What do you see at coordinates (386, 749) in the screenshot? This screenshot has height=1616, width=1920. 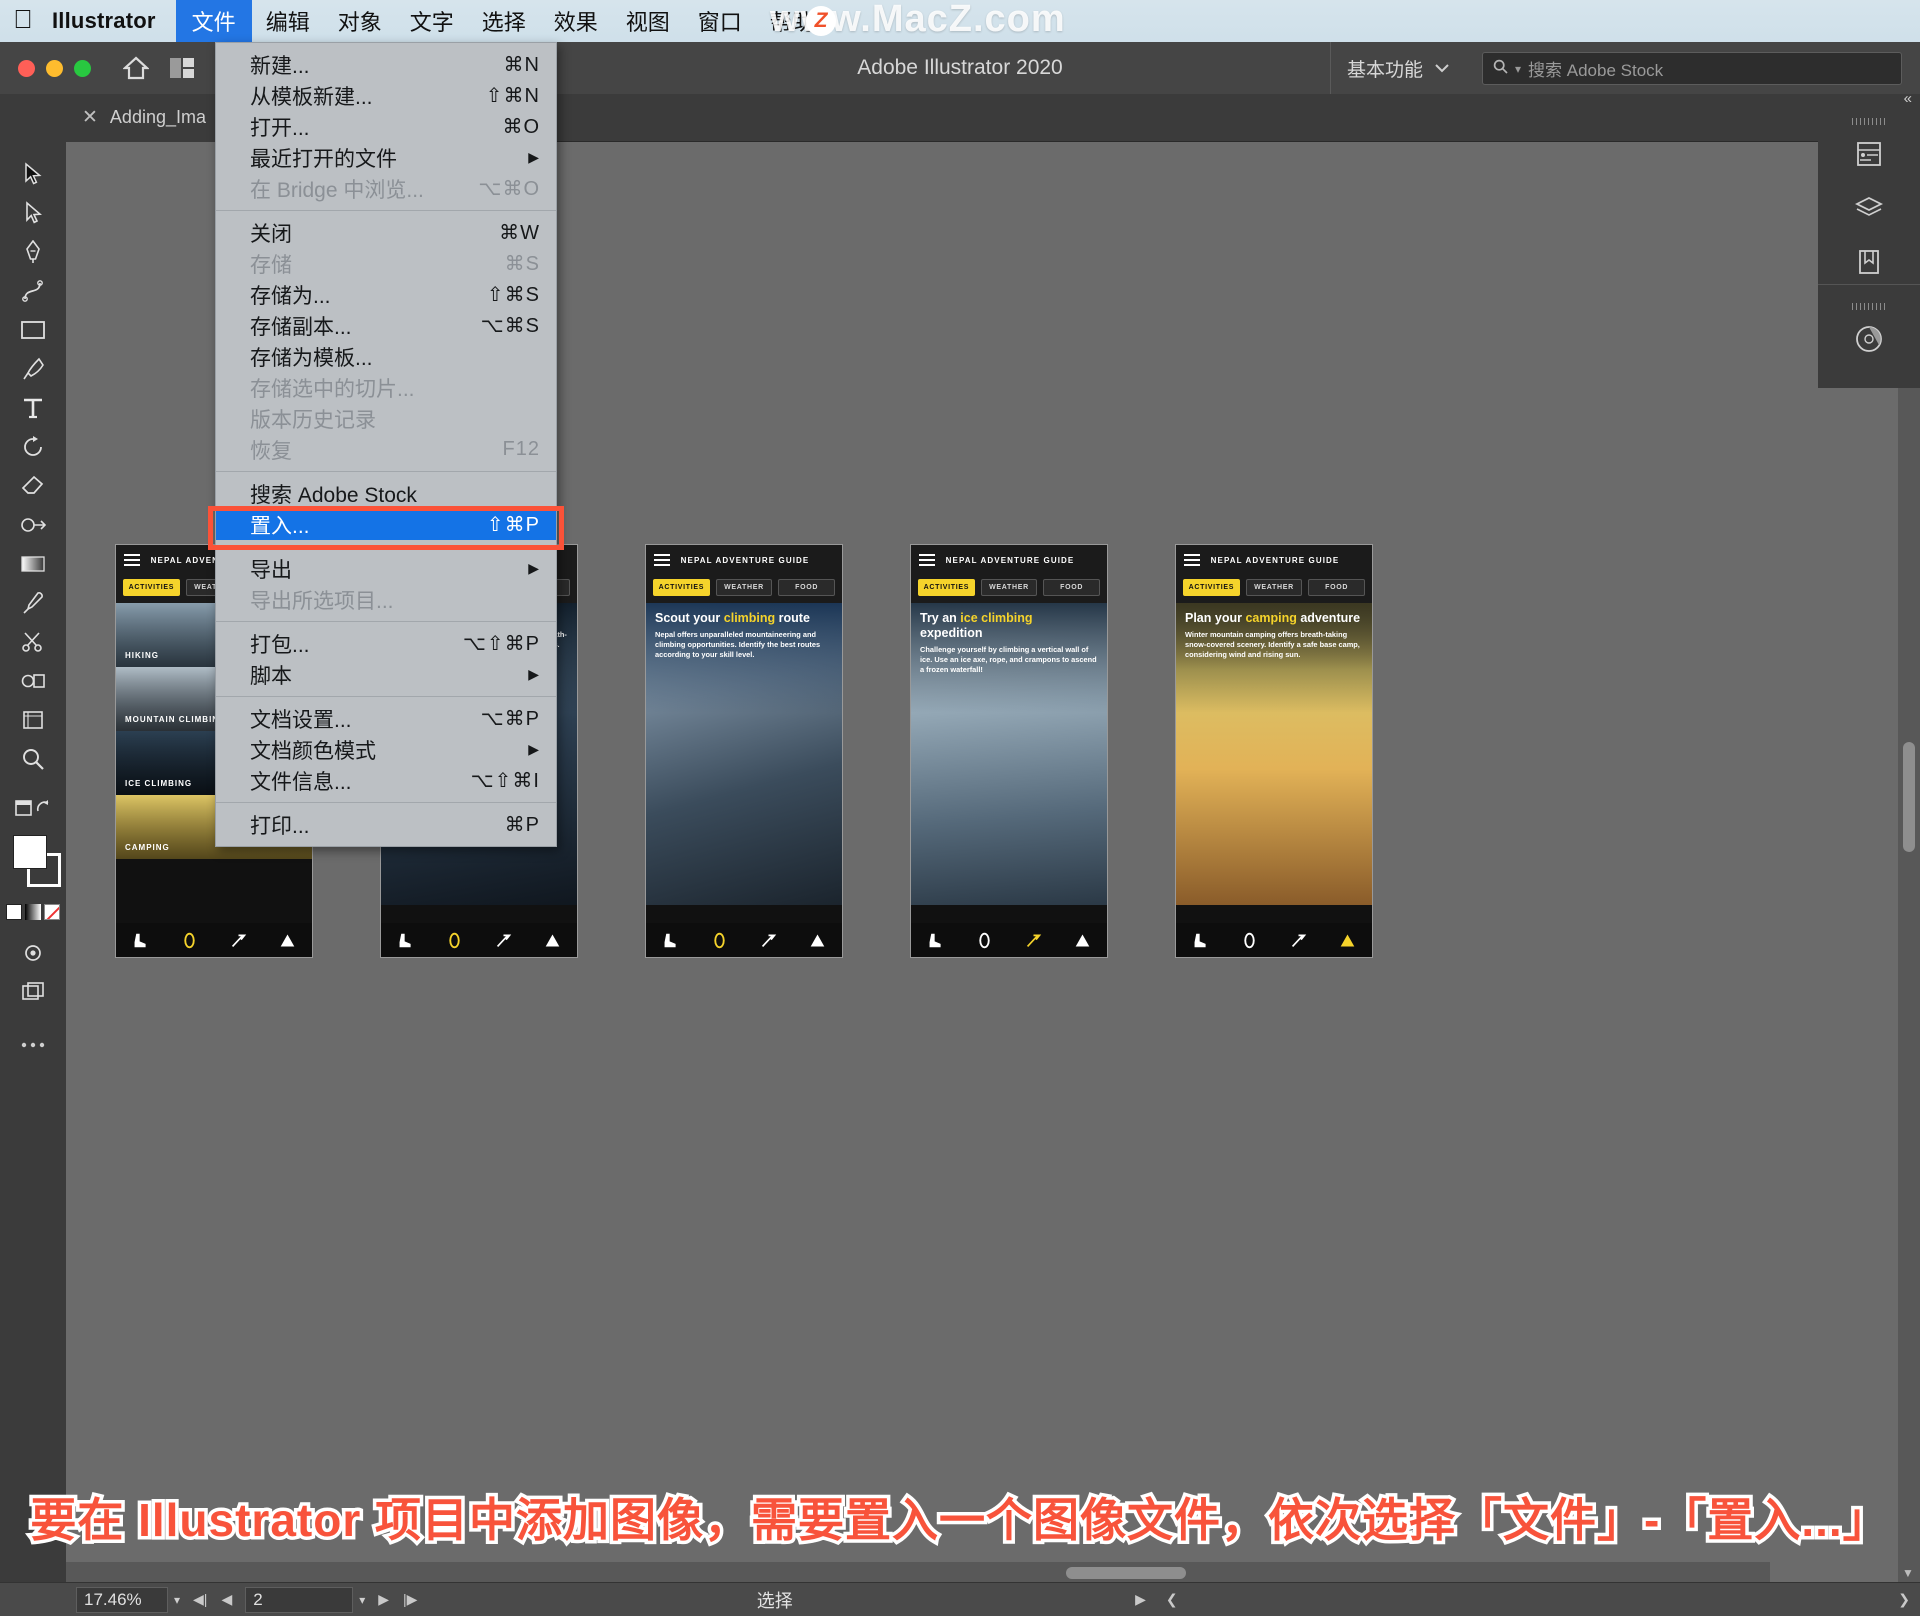 I see `menu-item-document-color-mode: 文档颜色模式 ▶` at bounding box center [386, 749].